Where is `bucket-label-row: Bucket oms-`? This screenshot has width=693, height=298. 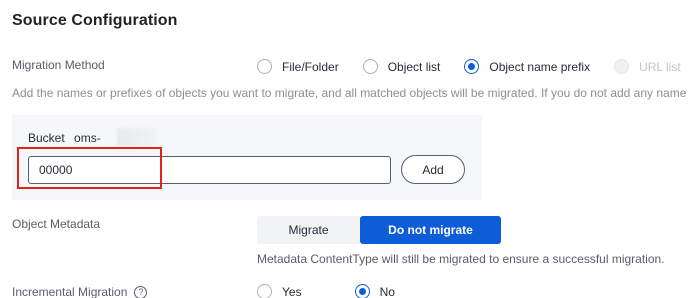 bucket-label-row: Bucket oms- is located at coordinates (64, 138).